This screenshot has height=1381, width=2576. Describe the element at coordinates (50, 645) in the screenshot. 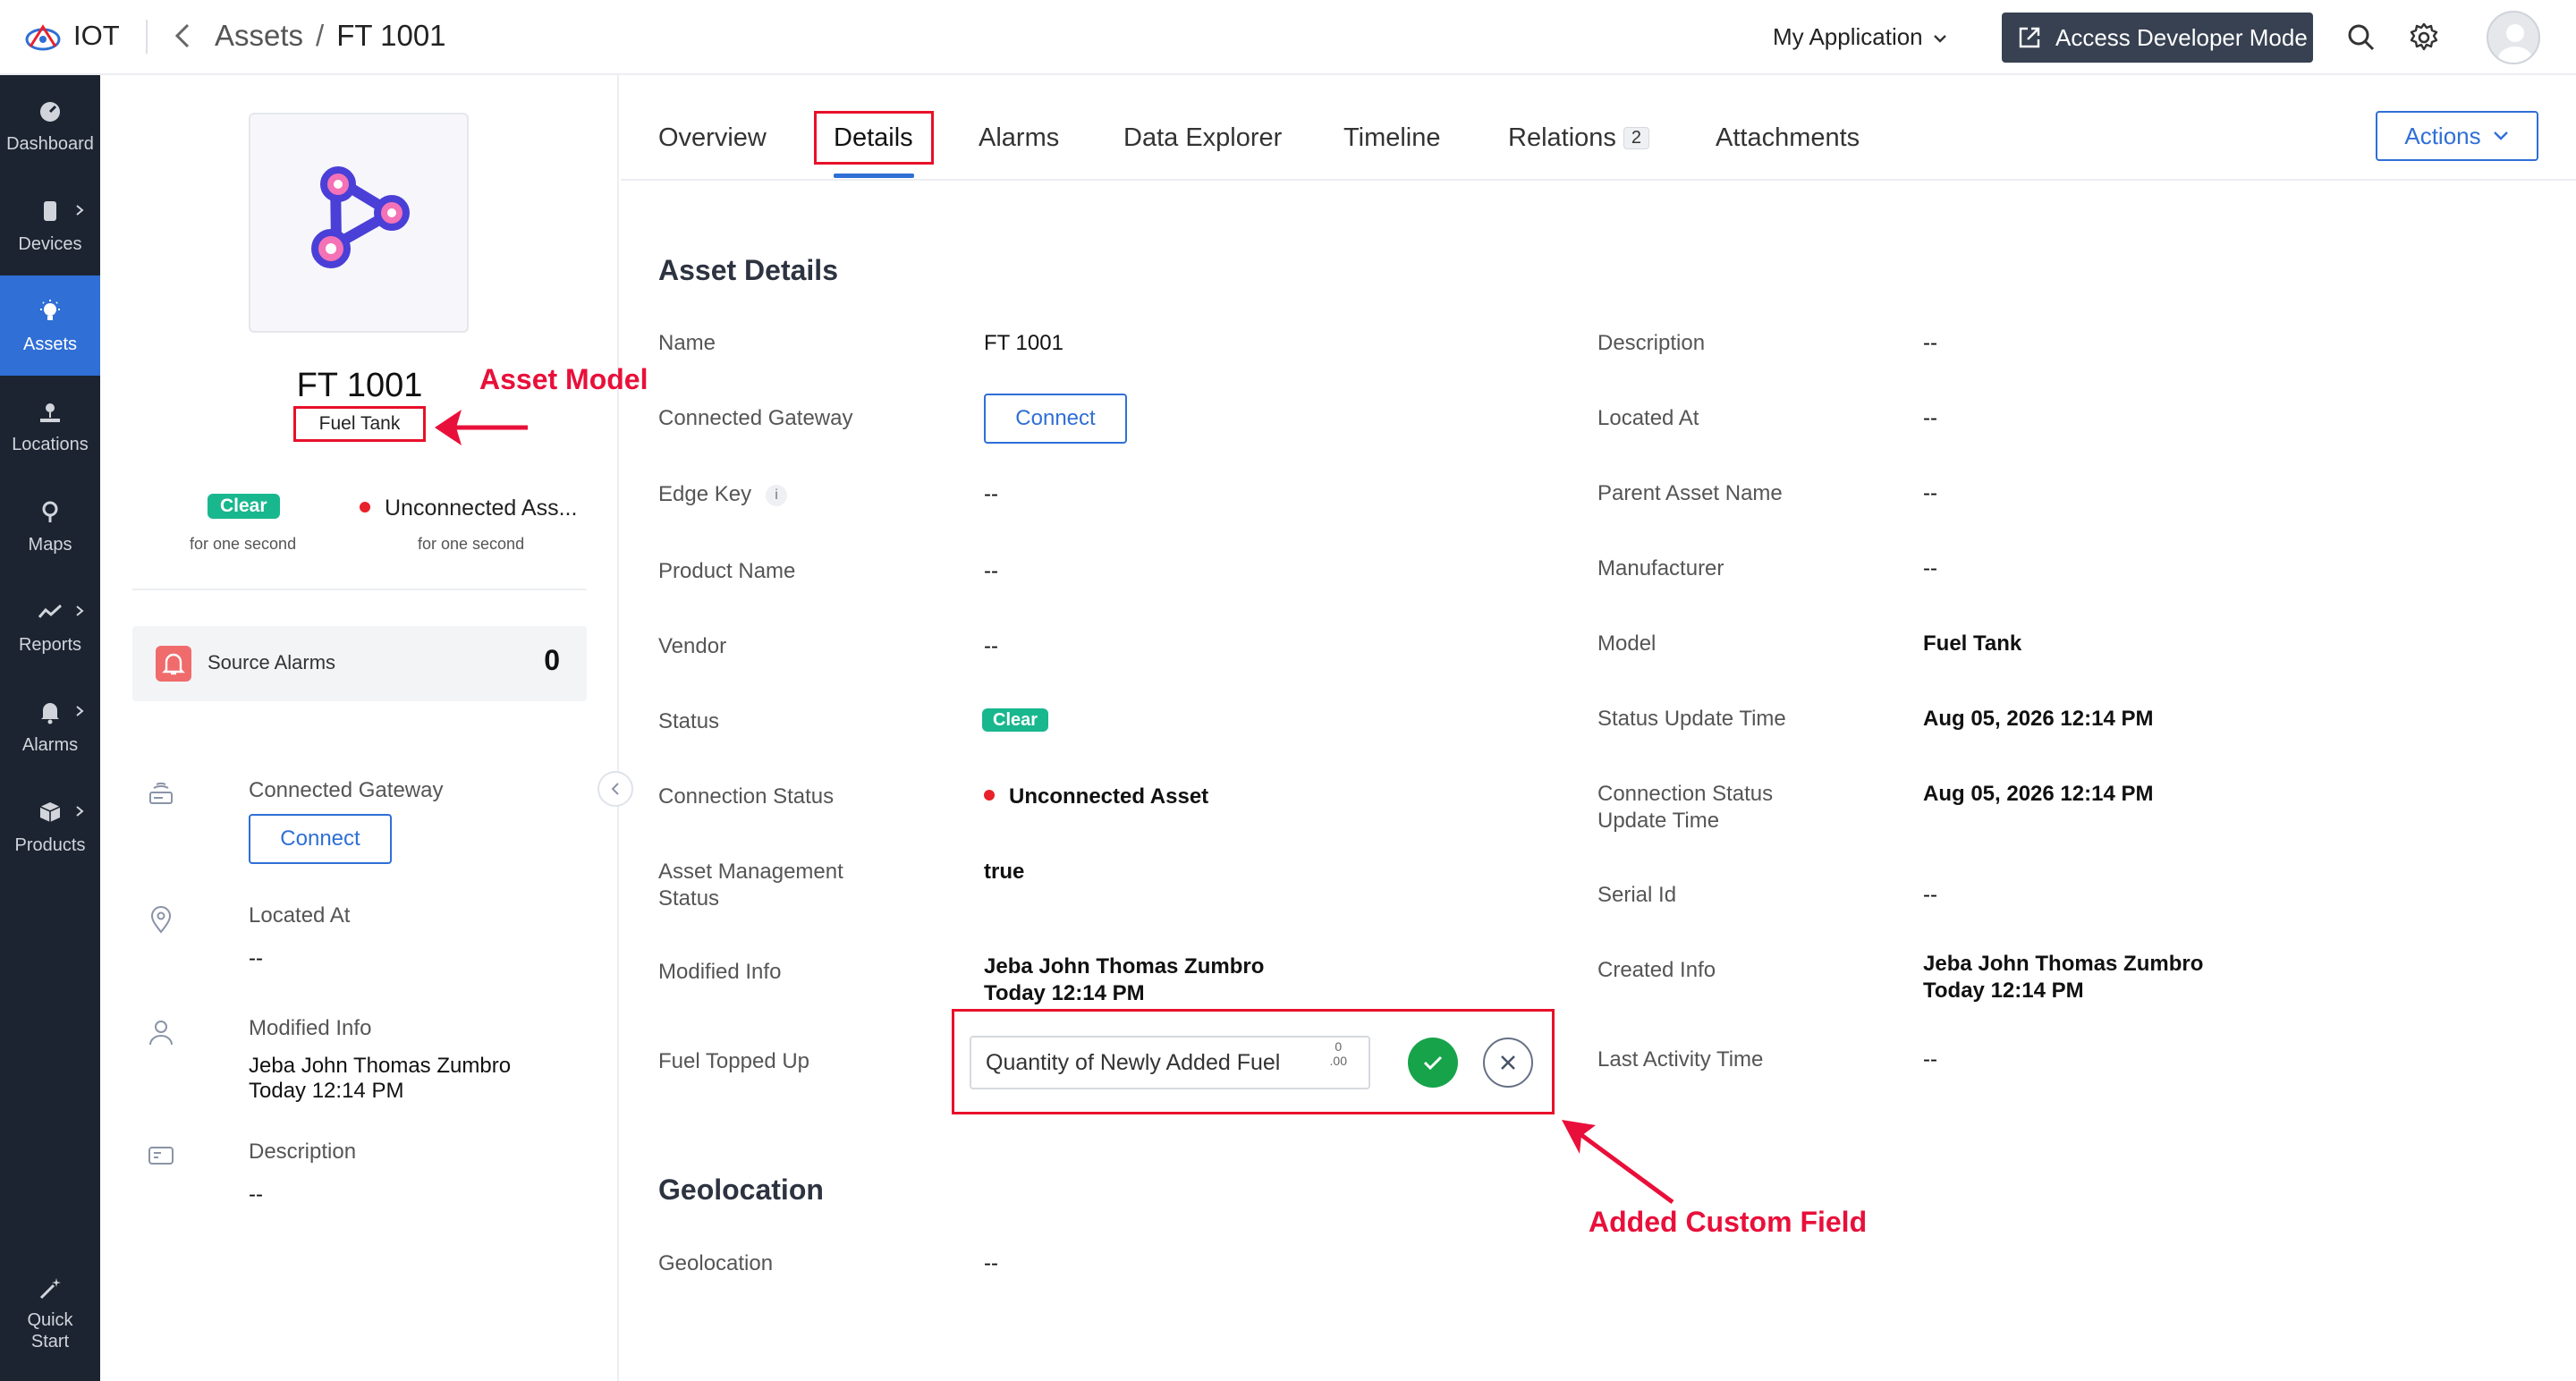

I see `sidebar-item-label: Reports` at that location.